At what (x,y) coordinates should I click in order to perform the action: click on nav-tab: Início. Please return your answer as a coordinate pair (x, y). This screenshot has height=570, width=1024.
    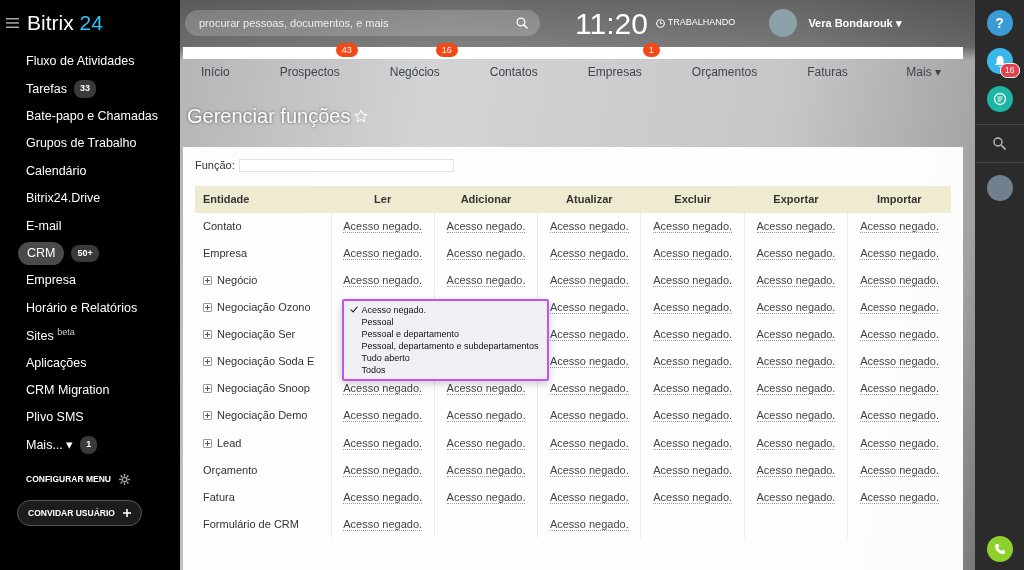
    Looking at the image, I should click on (215, 72).